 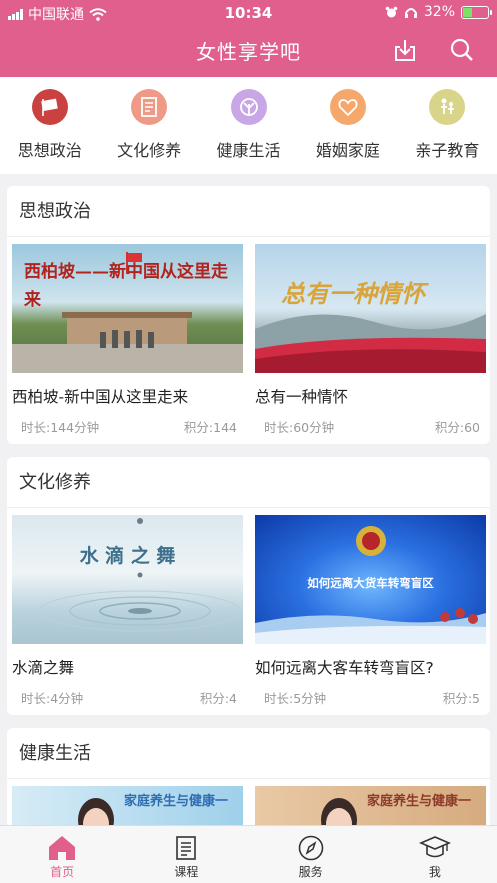 What do you see at coordinates (43, 668) in the screenshot?
I see `course-title: 水滴之舞` at bounding box center [43, 668].